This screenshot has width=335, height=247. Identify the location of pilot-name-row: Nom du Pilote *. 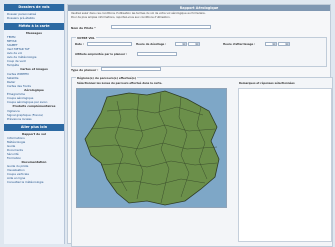
(171, 28).